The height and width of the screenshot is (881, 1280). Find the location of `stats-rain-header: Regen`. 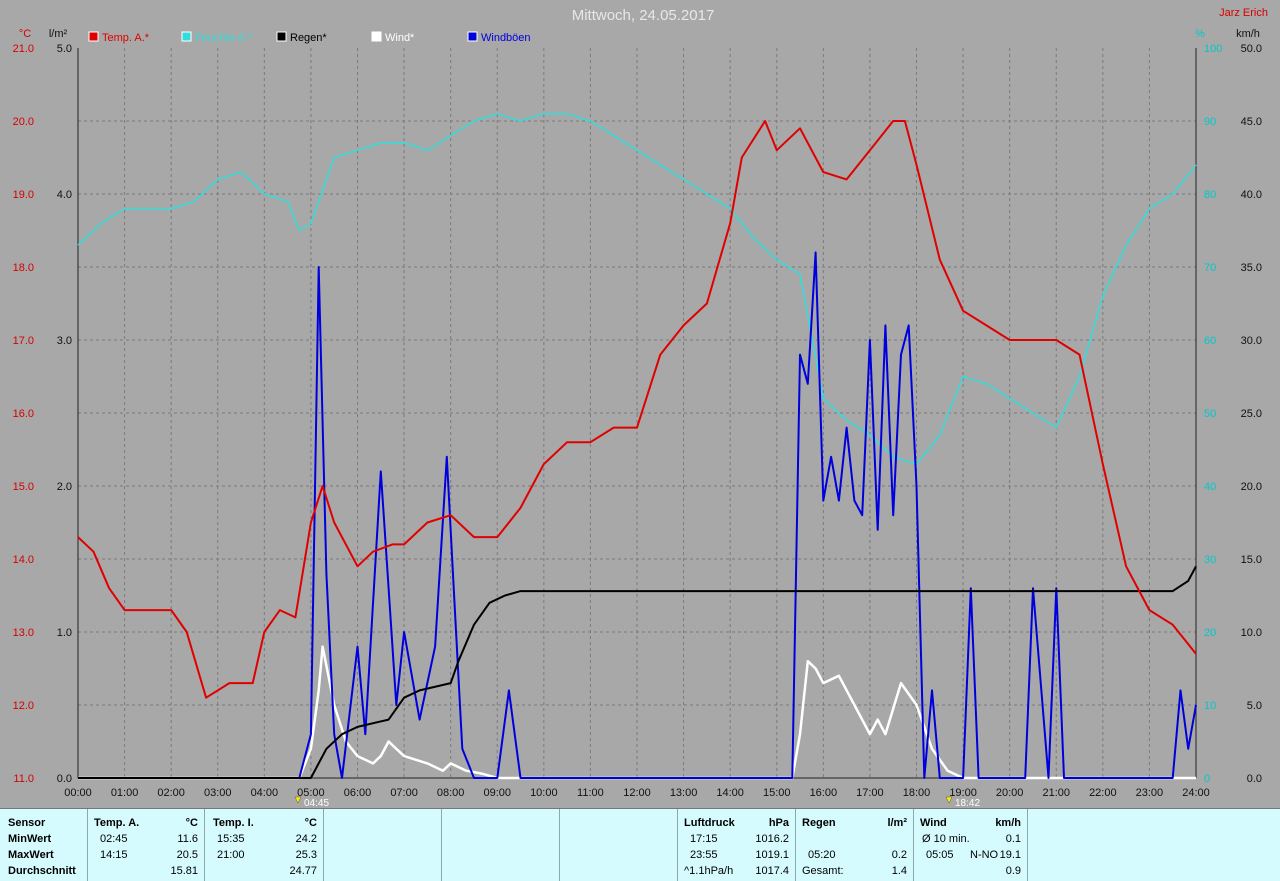

stats-rain-header: Regen is located at coordinates (819, 823).